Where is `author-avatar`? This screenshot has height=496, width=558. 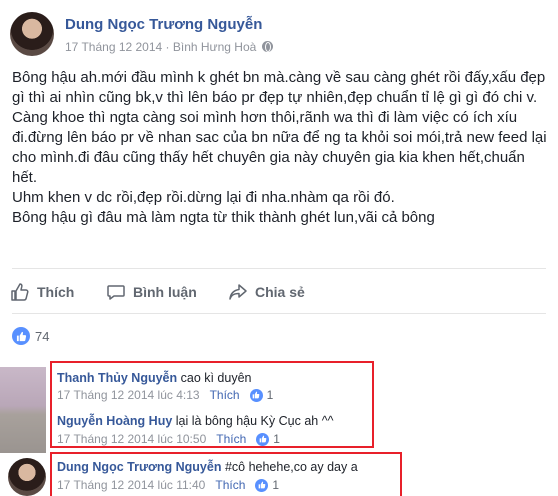 author-avatar is located at coordinates (32, 34).